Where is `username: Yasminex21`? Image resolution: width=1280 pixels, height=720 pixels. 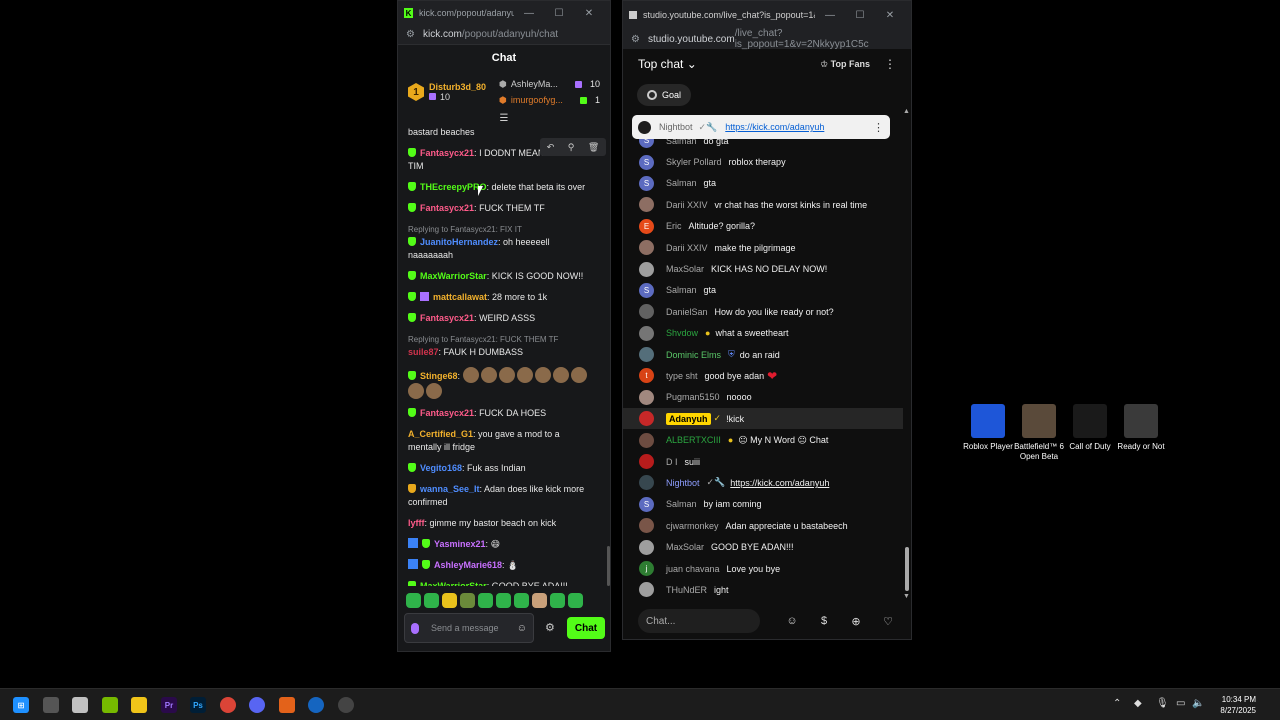 username: Yasminex21 is located at coordinates (460, 544).